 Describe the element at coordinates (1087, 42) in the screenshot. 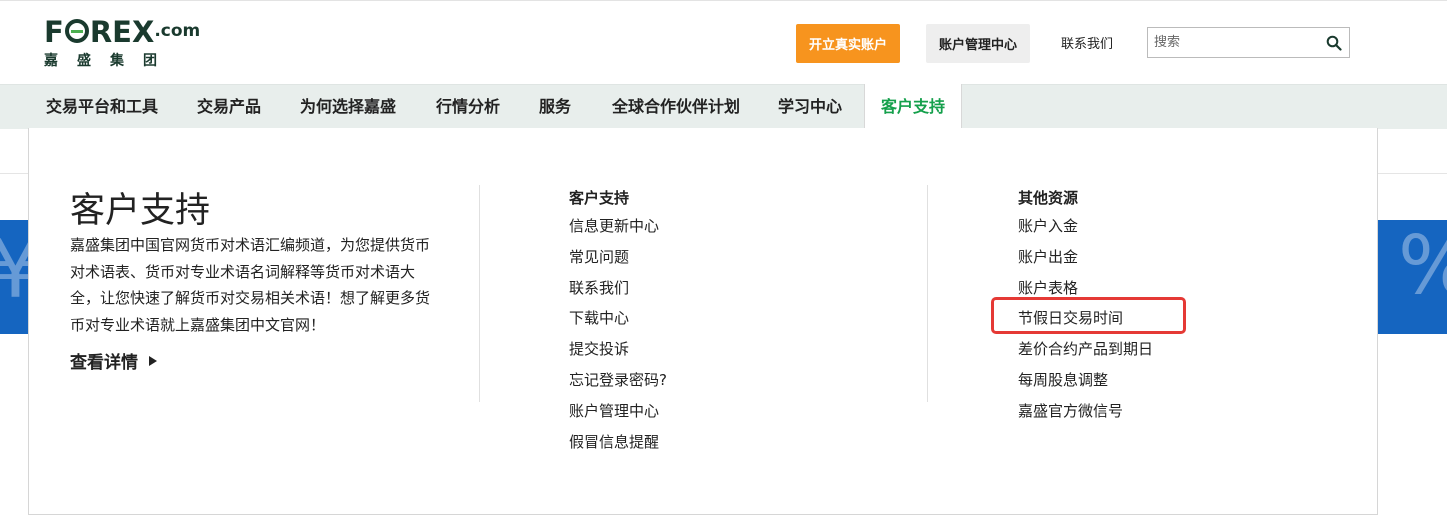

I see `contact-us-link: 联系我们` at that location.